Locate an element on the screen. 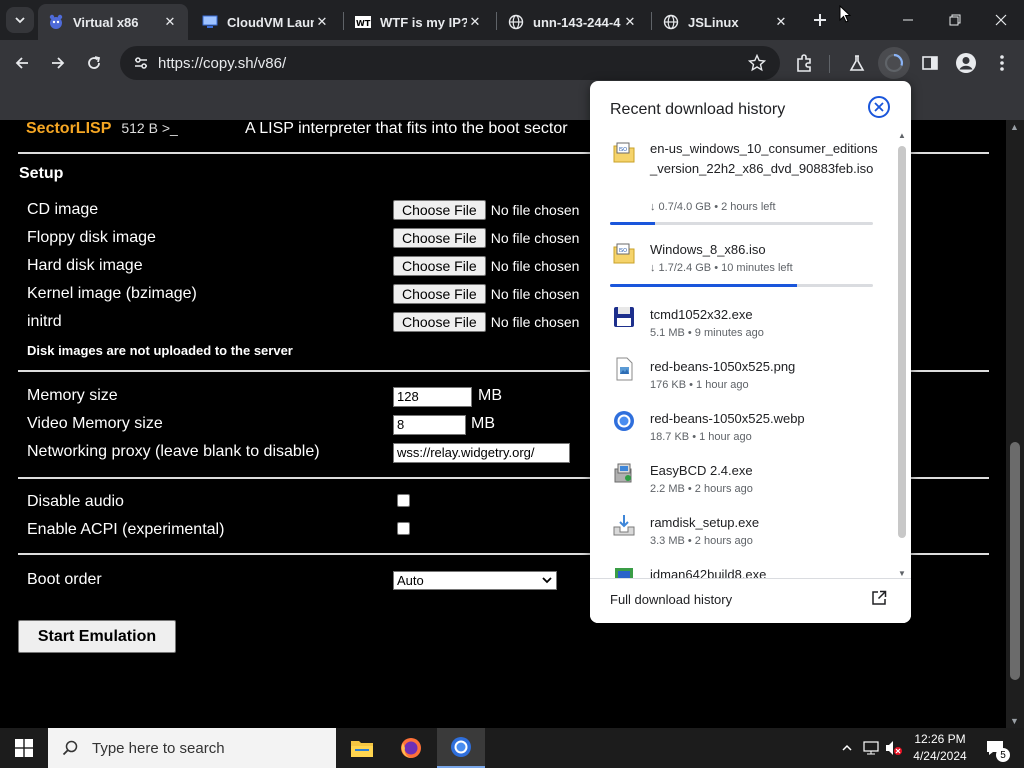 This screenshot has height=768, width=1024. system-clock: 12:26 PM 4/24/2024 is located at coordinates (940, 748).